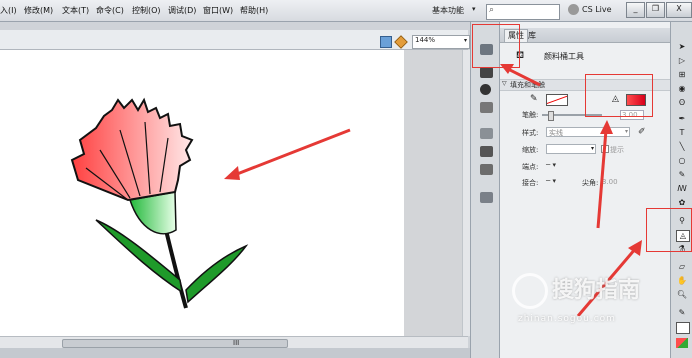  Describe the element at coordinates (530, 291) in the screenshot. I see `sogou-logo` at that location.